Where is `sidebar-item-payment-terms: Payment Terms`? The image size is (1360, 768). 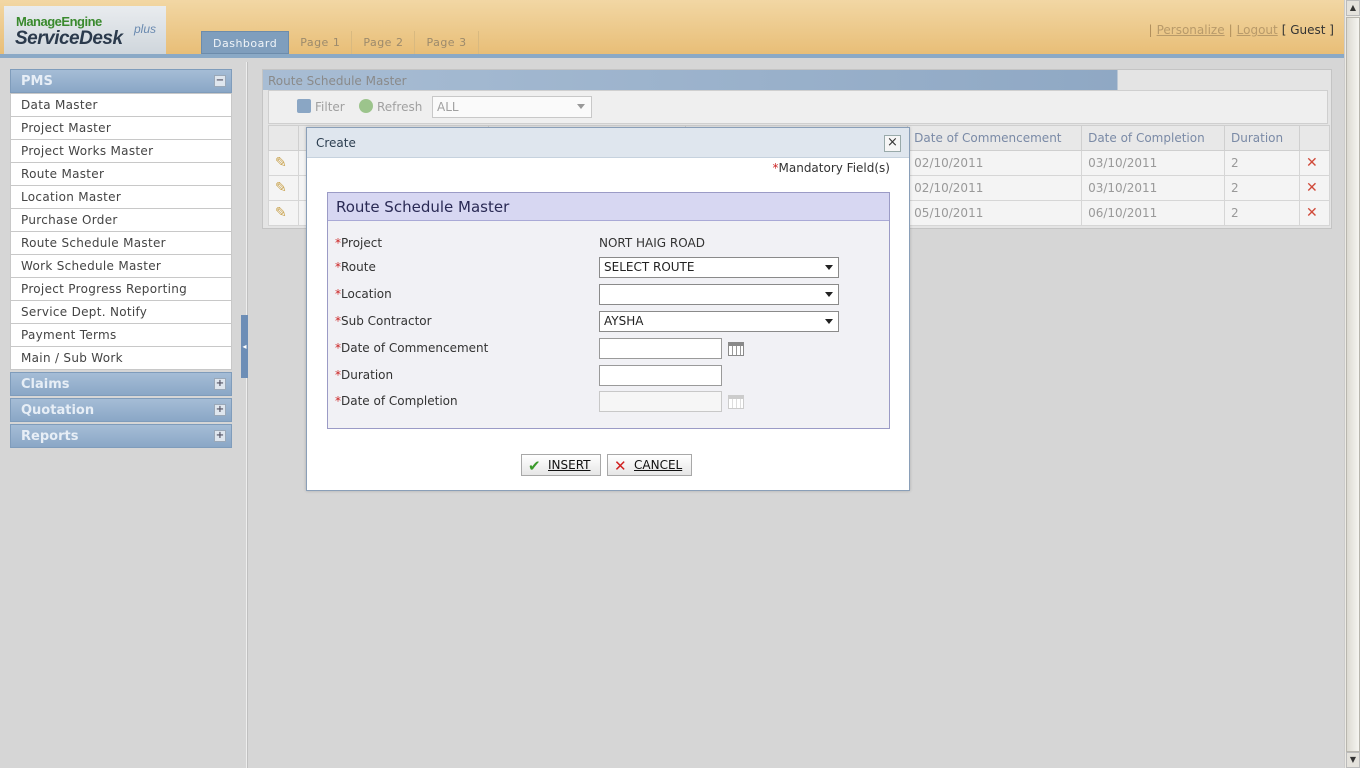
sidebar-item-payment-terms: Payment Terms is located at coordinates (121, 335).